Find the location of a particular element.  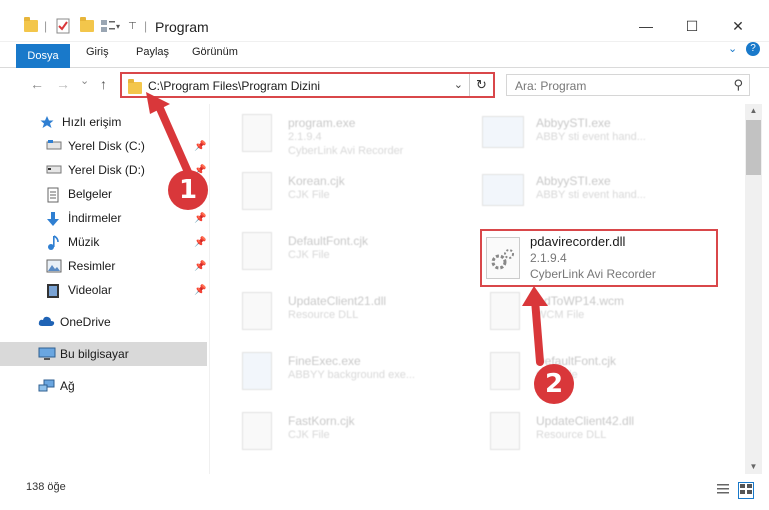

step-1-badge: 1 is located at coordinates (188, 190).